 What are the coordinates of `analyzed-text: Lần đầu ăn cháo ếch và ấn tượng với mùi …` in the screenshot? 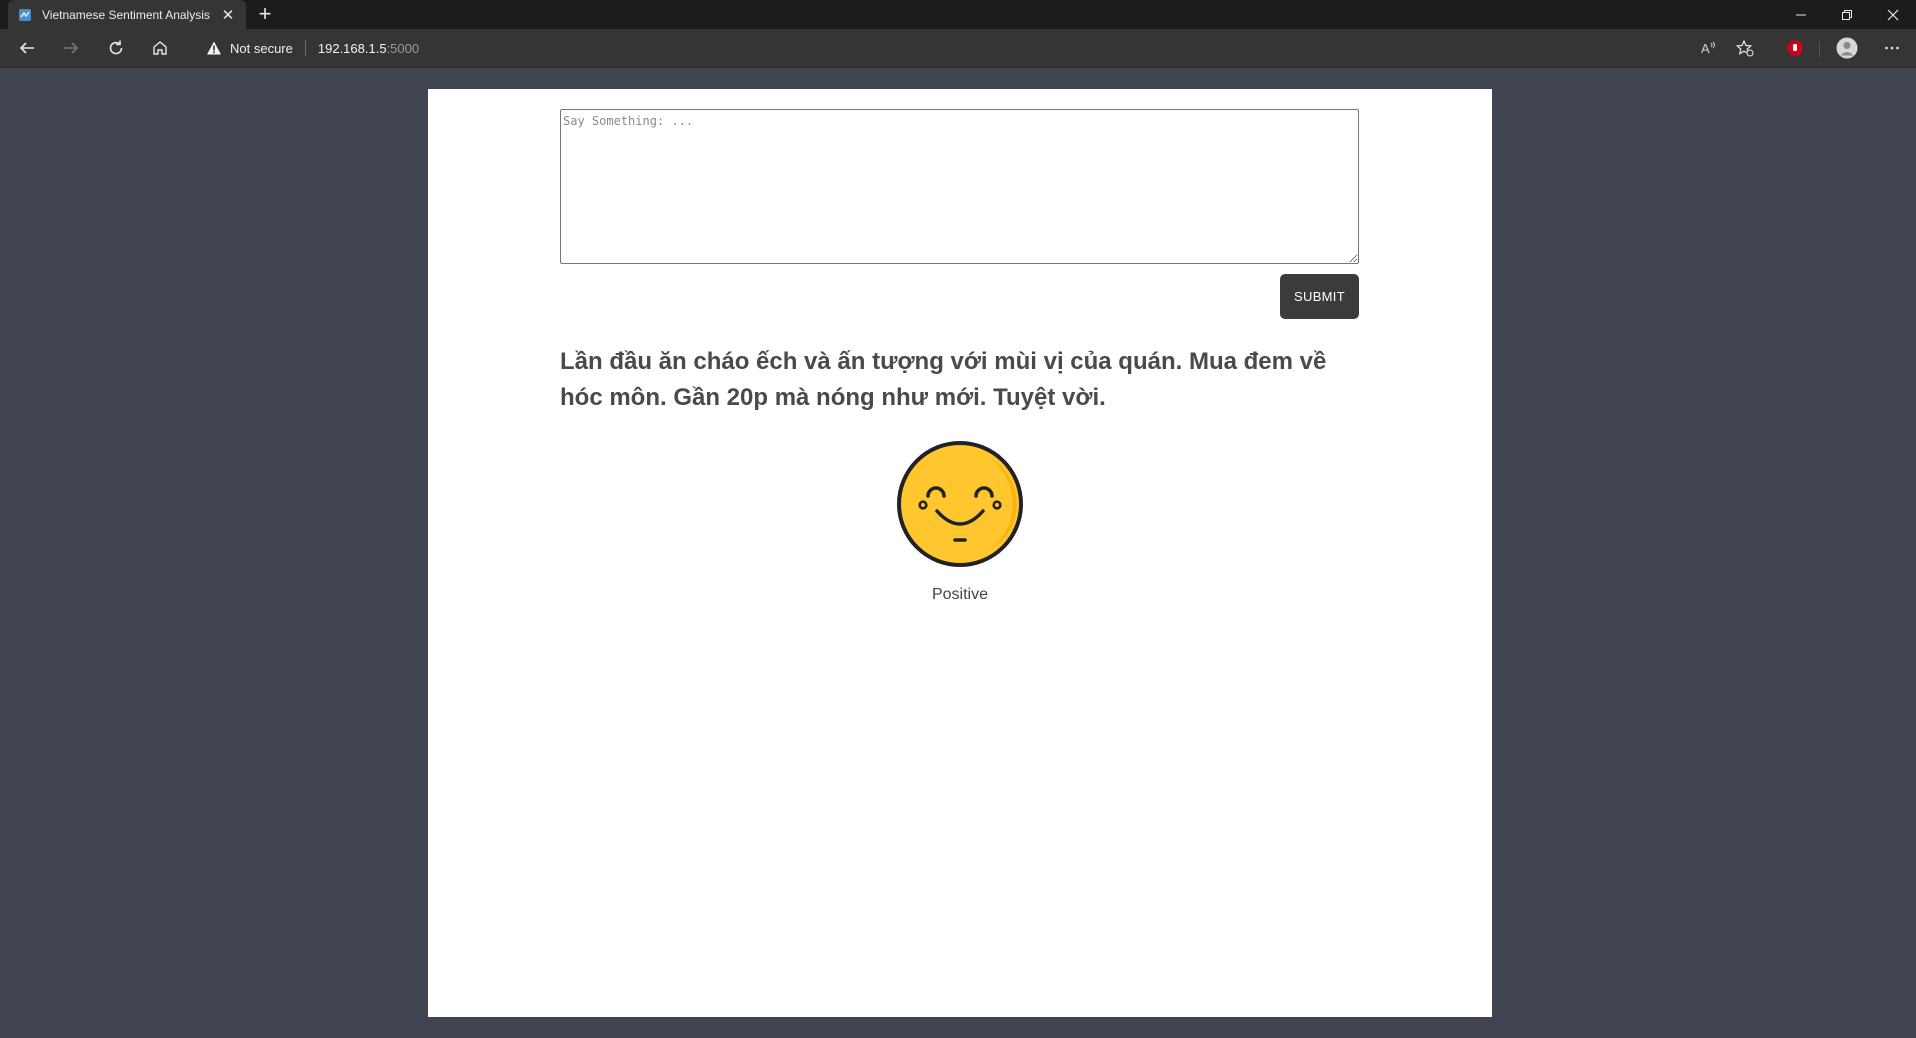 It's located at (943, 379).